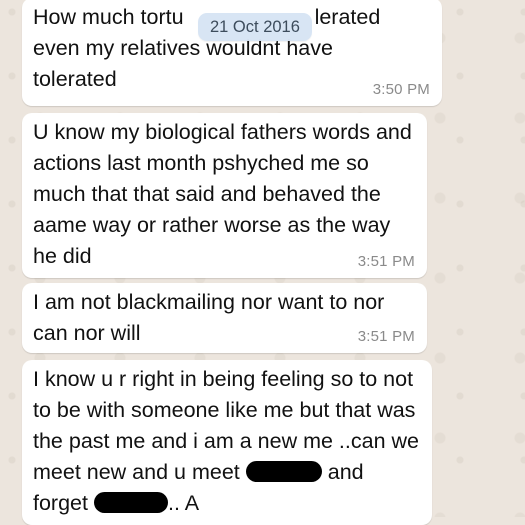 The width and height of the screenshot is (525, 525). I want to click on message-text-end: .. A, so click(183, 503).